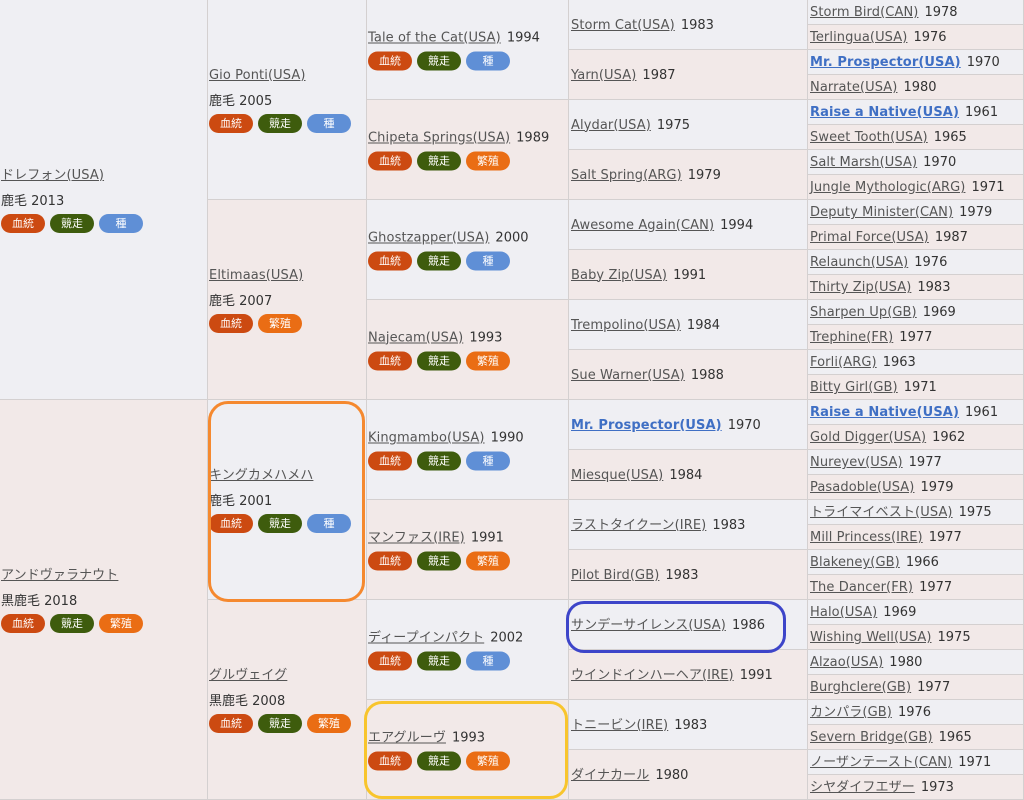 This screenshot has width=1024, height=800. What do you see at coordinates (610, 775) in the screenshot?
I see `horse-link-horse: ダイナカール` at bounding box center [610, 775].